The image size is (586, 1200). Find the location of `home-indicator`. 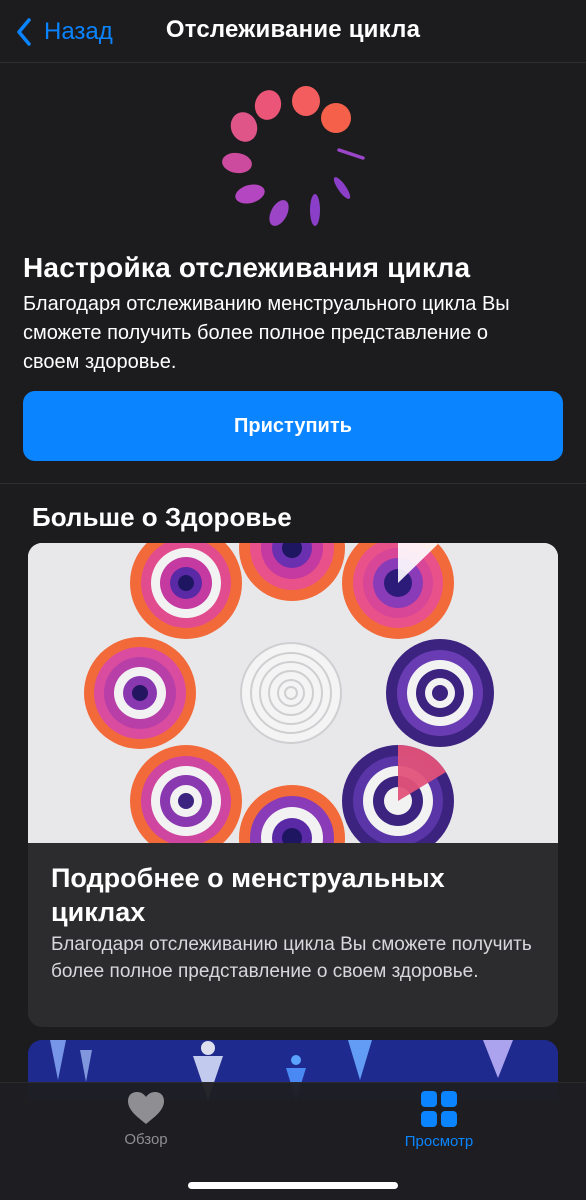

home-indicator is located at coordinates (293, 1185).